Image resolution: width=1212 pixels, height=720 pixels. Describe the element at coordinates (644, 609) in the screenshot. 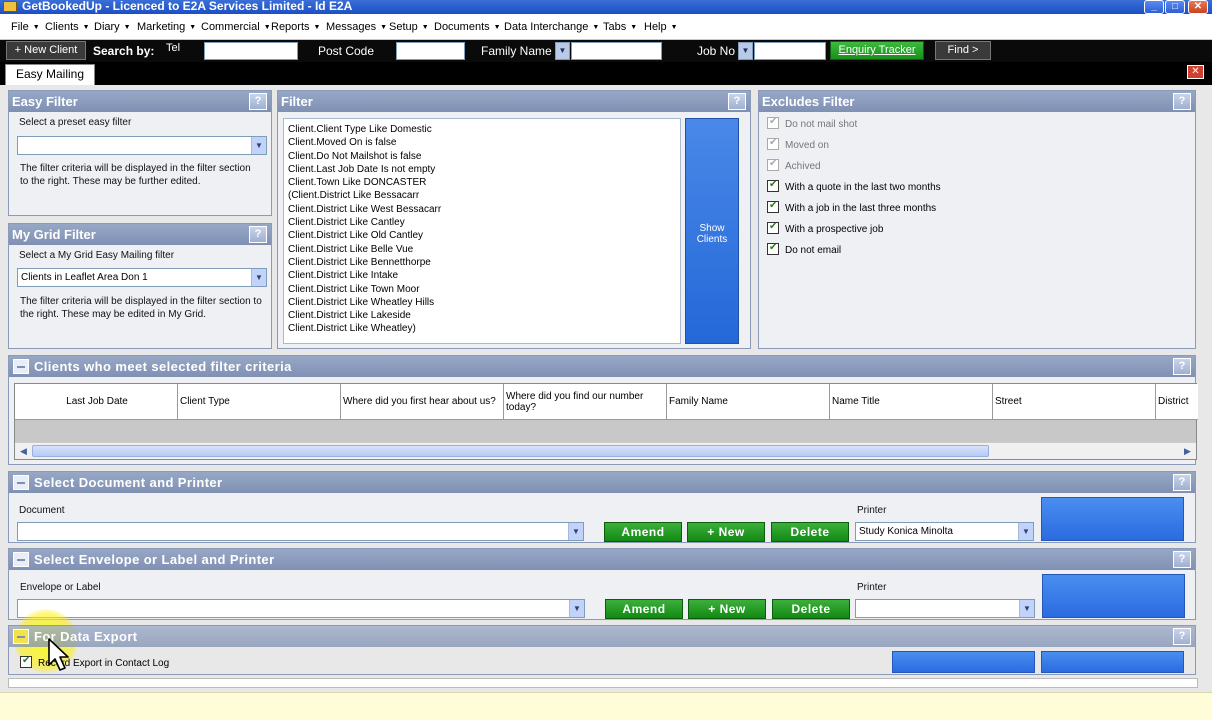

I see `envelope-amend-button: Amend` at that location.